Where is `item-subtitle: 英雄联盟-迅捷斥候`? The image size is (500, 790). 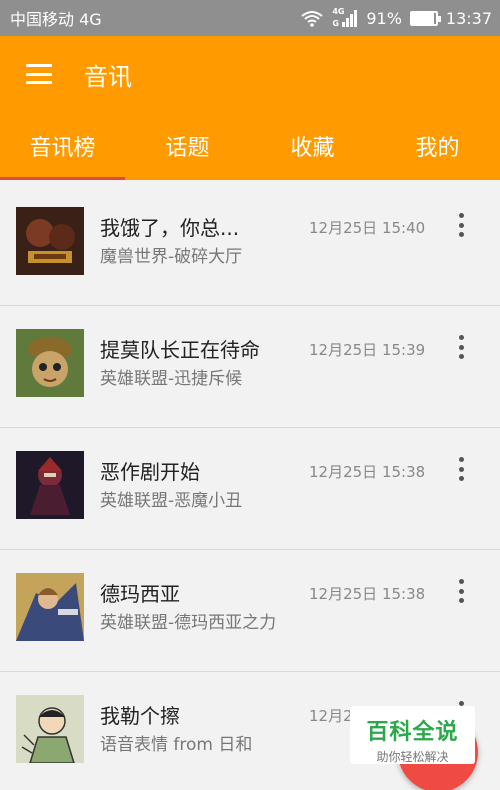
item-subtitle: 英雄联盟-迅捷斥候 is located at coordinates (171, 379).